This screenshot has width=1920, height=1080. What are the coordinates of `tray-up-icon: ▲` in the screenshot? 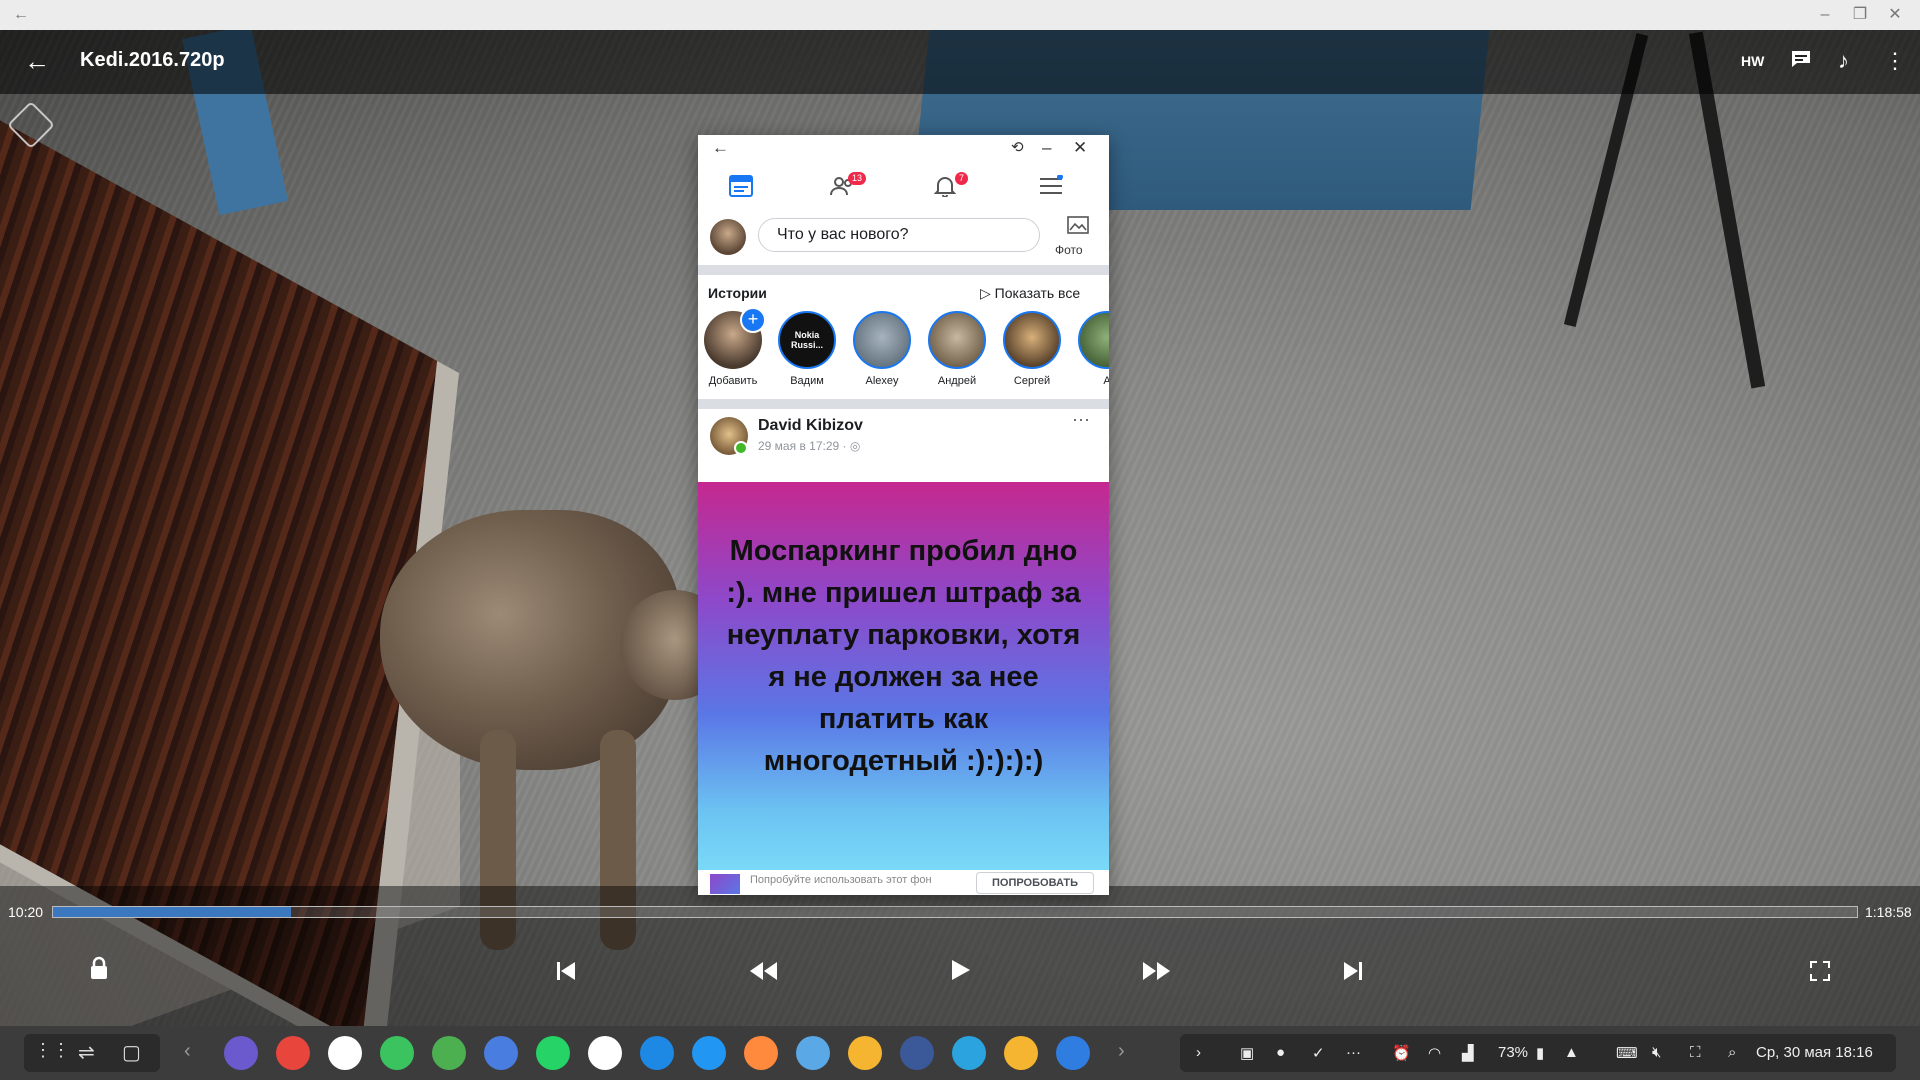 It's located at (1571, 1052).